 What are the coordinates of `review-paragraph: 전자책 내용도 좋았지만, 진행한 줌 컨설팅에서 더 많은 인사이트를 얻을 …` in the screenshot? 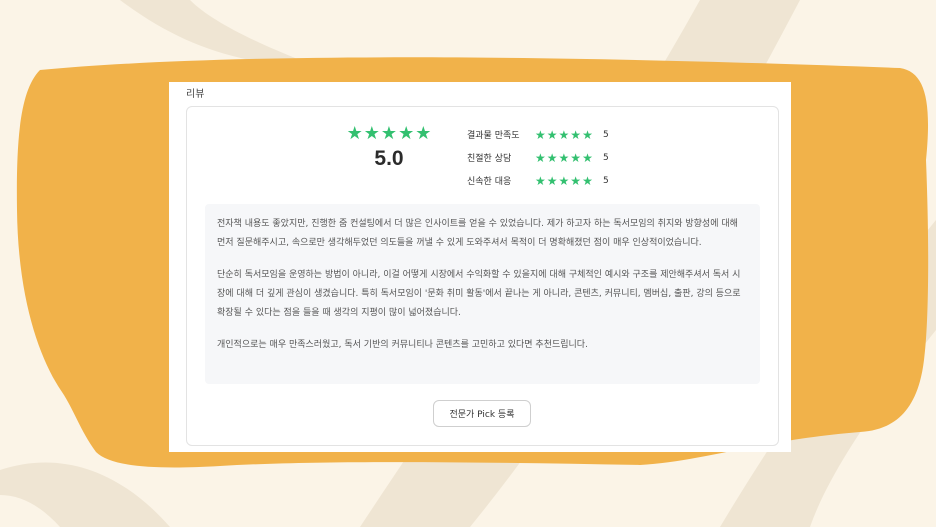 It's located at (477, 233).